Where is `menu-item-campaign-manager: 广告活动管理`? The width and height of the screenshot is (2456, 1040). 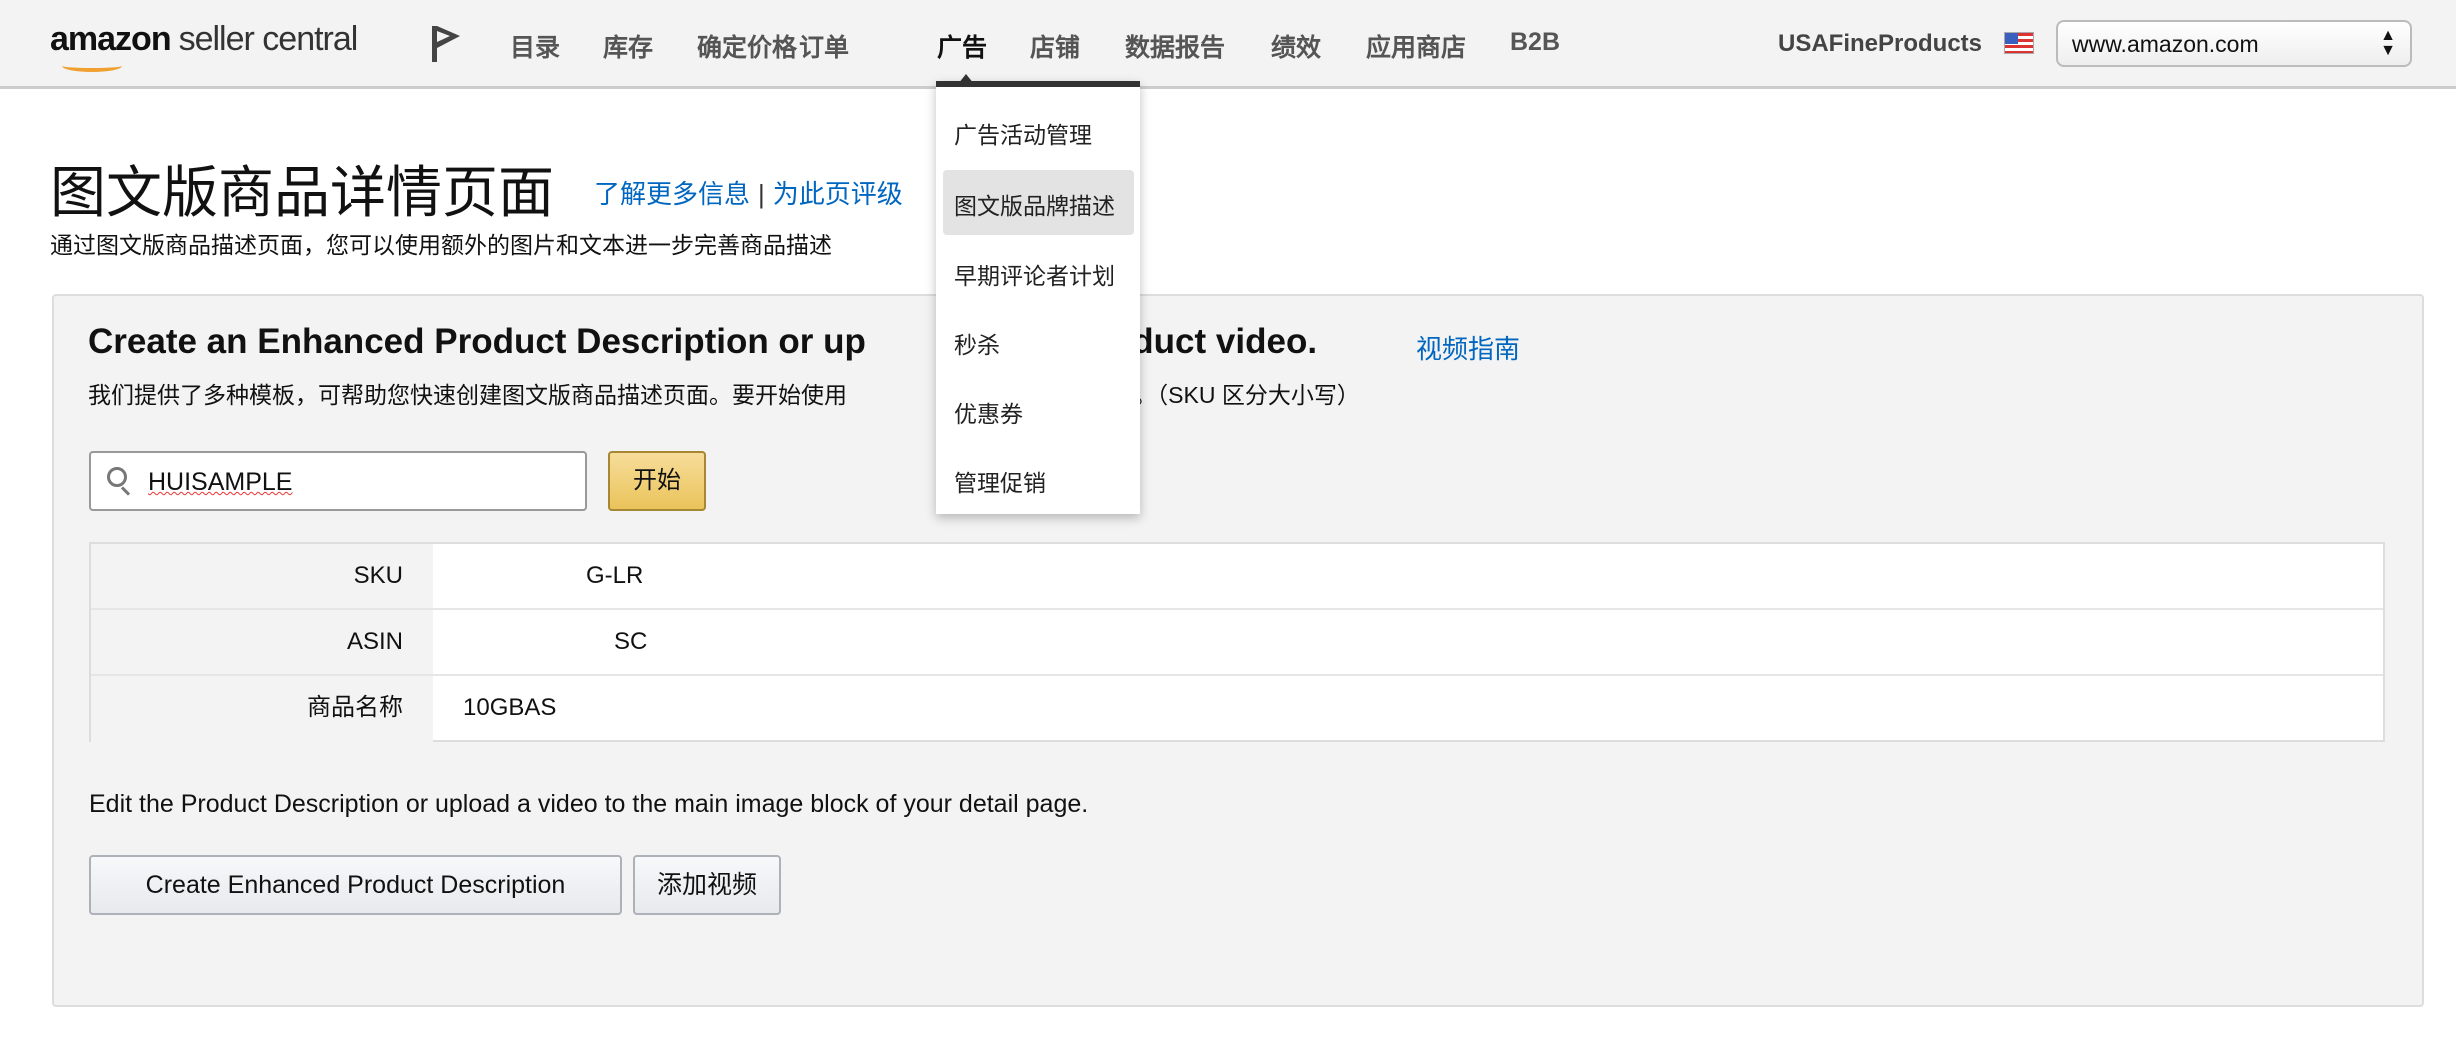
menu-item-campaign-manager: 广告活动管理 is located at coordinates (1023, 133).